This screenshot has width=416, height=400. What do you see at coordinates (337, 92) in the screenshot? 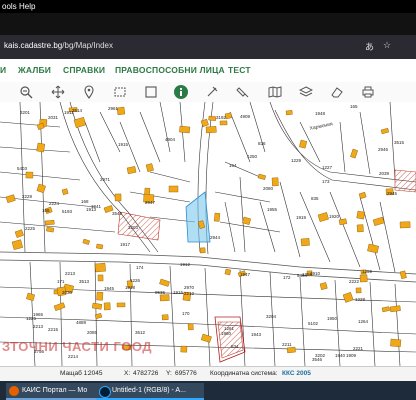
I see `erase-icon` at bounding box center [337, 92].